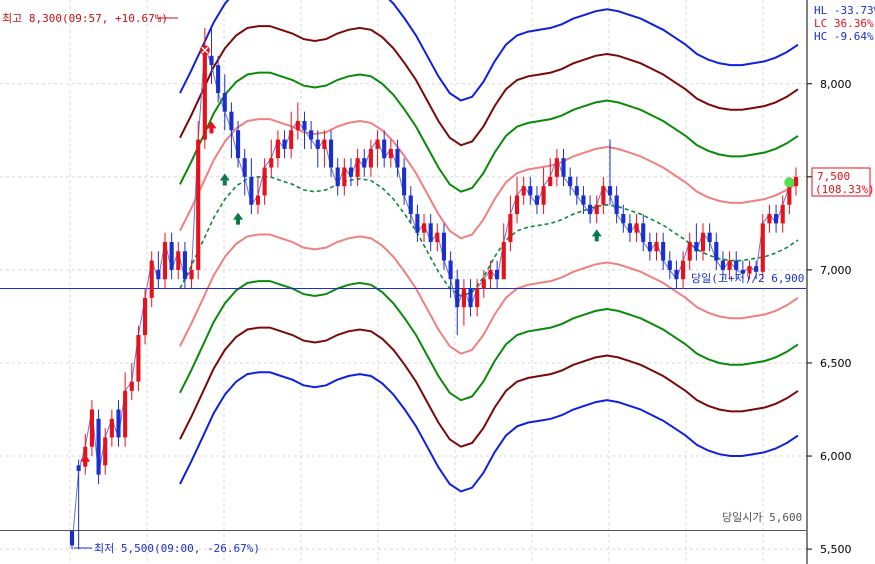 The width and height of the screenshot is (875, 564). I want to click on stat-hl-label: HL, so click(821, 10).